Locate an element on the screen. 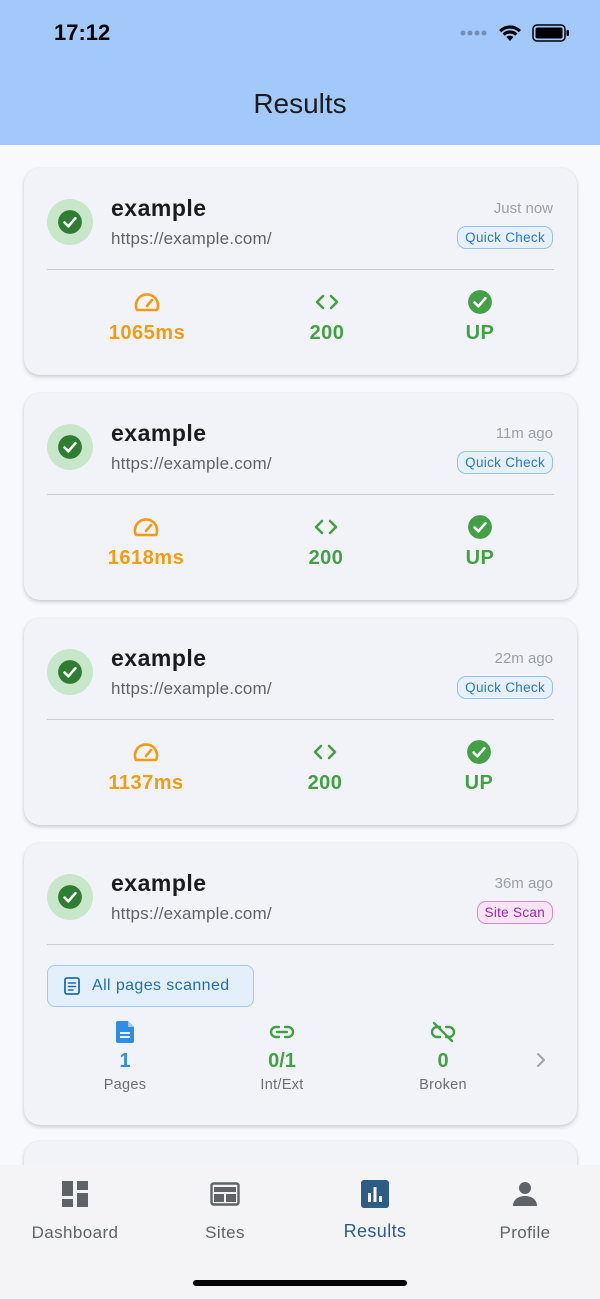 This screenshot has width=600, height=1299. tab-label: Dashboard is located at coordinates (75, 1232).